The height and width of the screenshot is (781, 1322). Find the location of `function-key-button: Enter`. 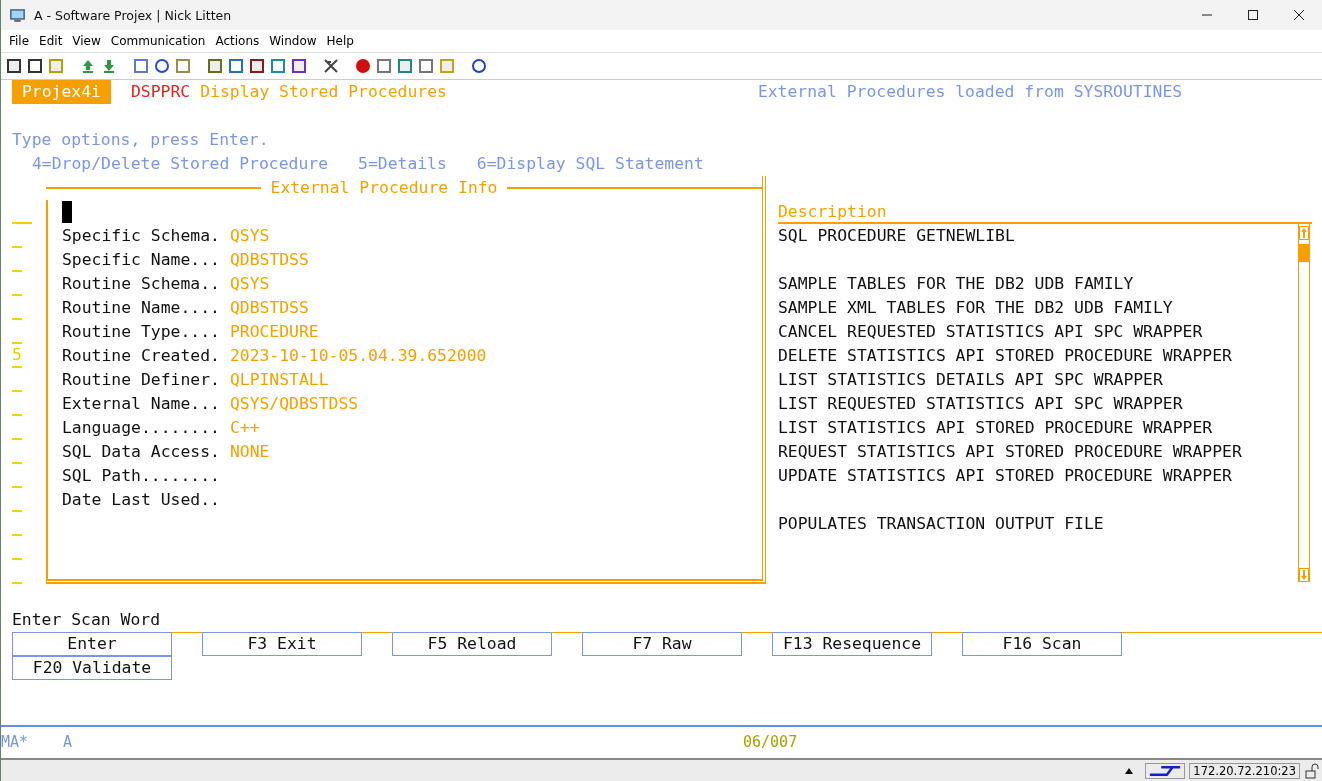

function-key-button: Enter is located at coordinates (92, 644).